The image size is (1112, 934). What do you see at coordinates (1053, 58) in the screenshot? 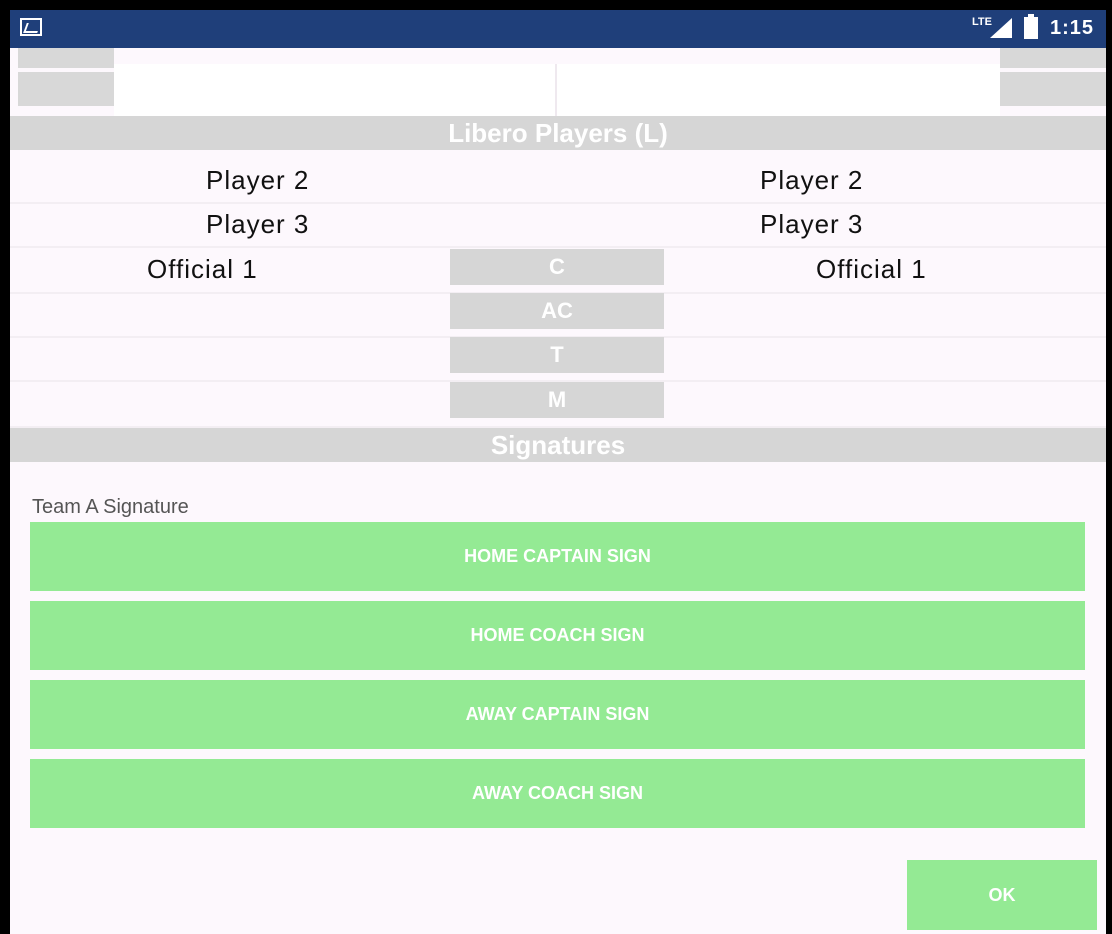
I see `team-b-row-cell` at bounding box center [1053, 58].